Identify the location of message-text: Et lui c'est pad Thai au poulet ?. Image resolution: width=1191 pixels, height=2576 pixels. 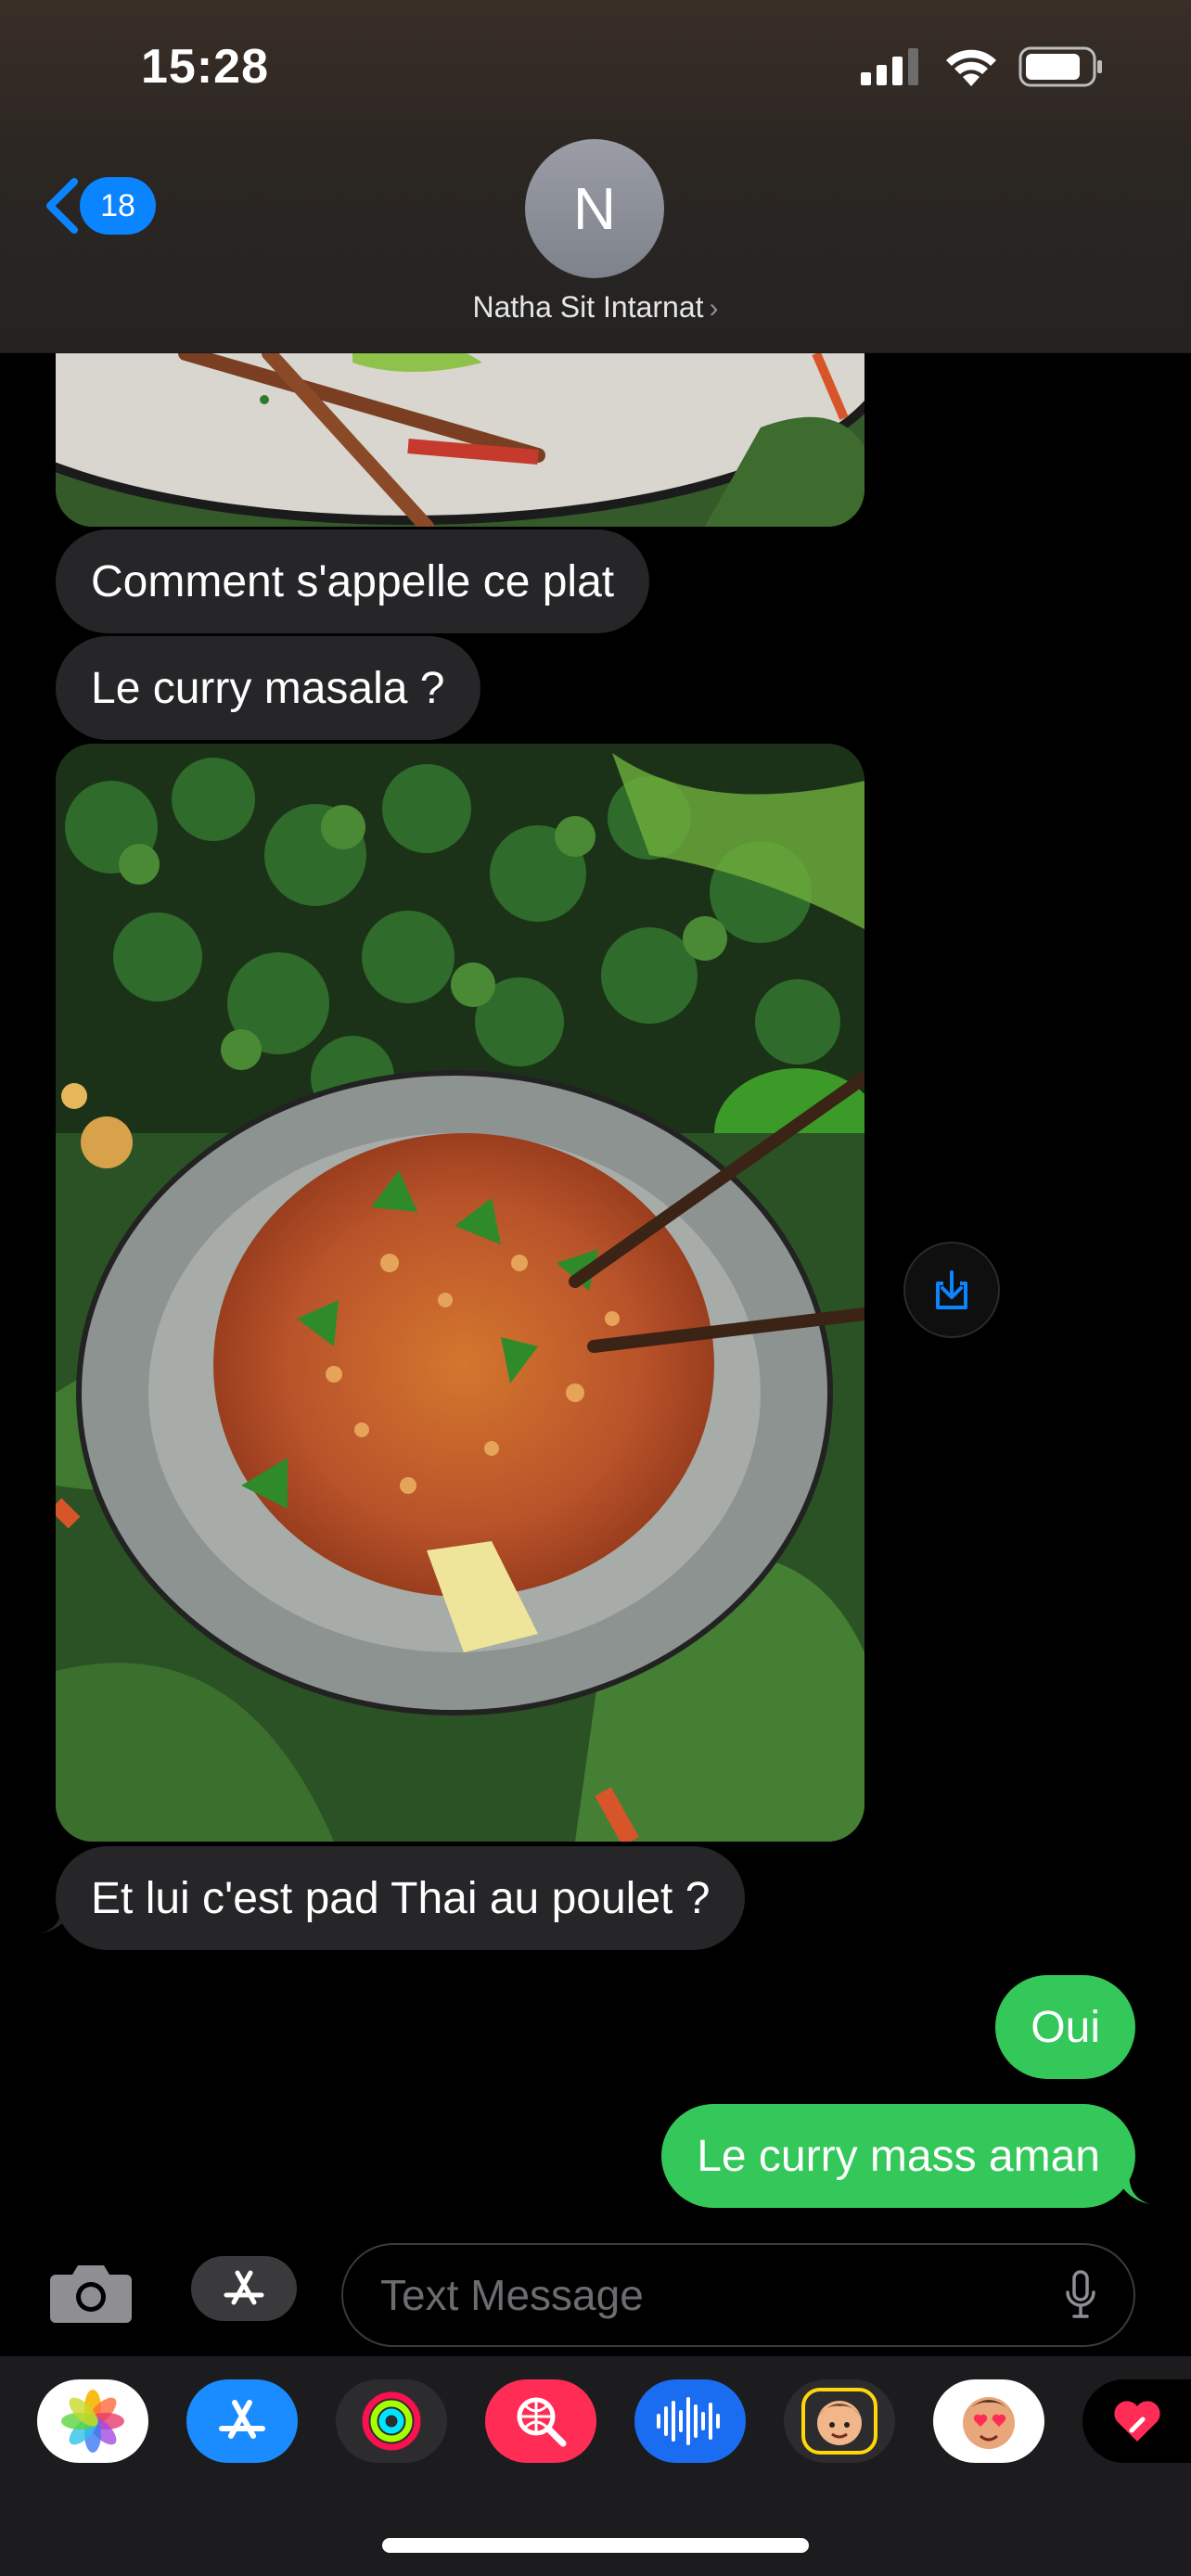
(401, 1898).